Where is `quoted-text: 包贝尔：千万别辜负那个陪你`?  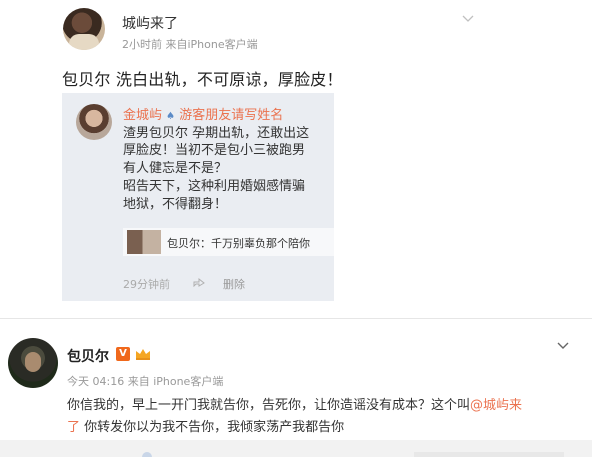
quoted-text: 包贝尔：千万别辜负那个陪你 is located at coordinates (238, 243).